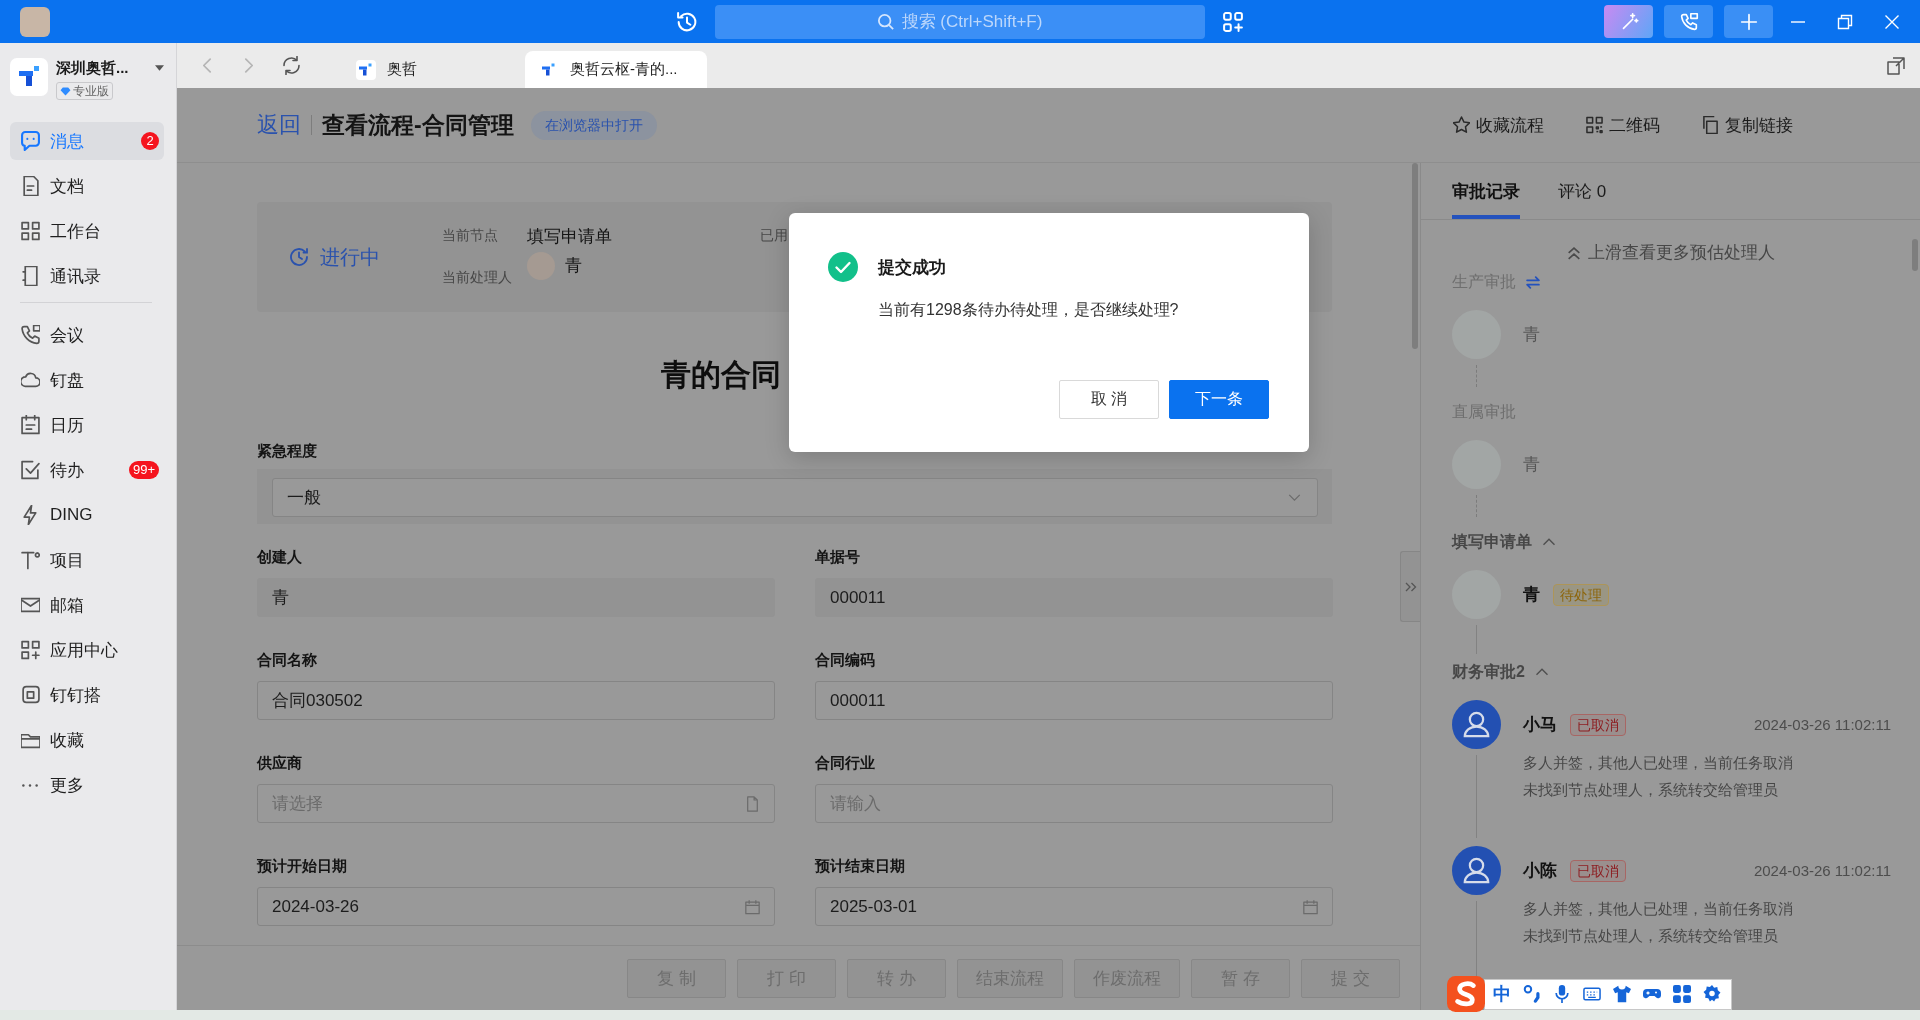 The width and height of the screenshot is (1920, 1020). I want to click on sidebar-item: 邮箱, so click(87, 605).